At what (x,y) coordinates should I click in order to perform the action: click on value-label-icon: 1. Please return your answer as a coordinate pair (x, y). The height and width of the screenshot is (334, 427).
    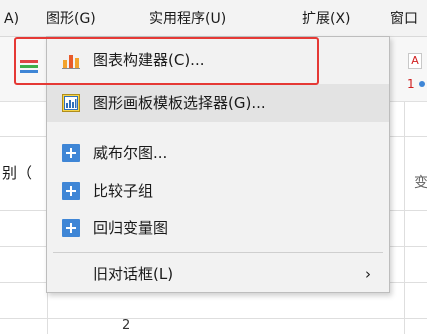
    Looking at the image, I should click on (413, 84).